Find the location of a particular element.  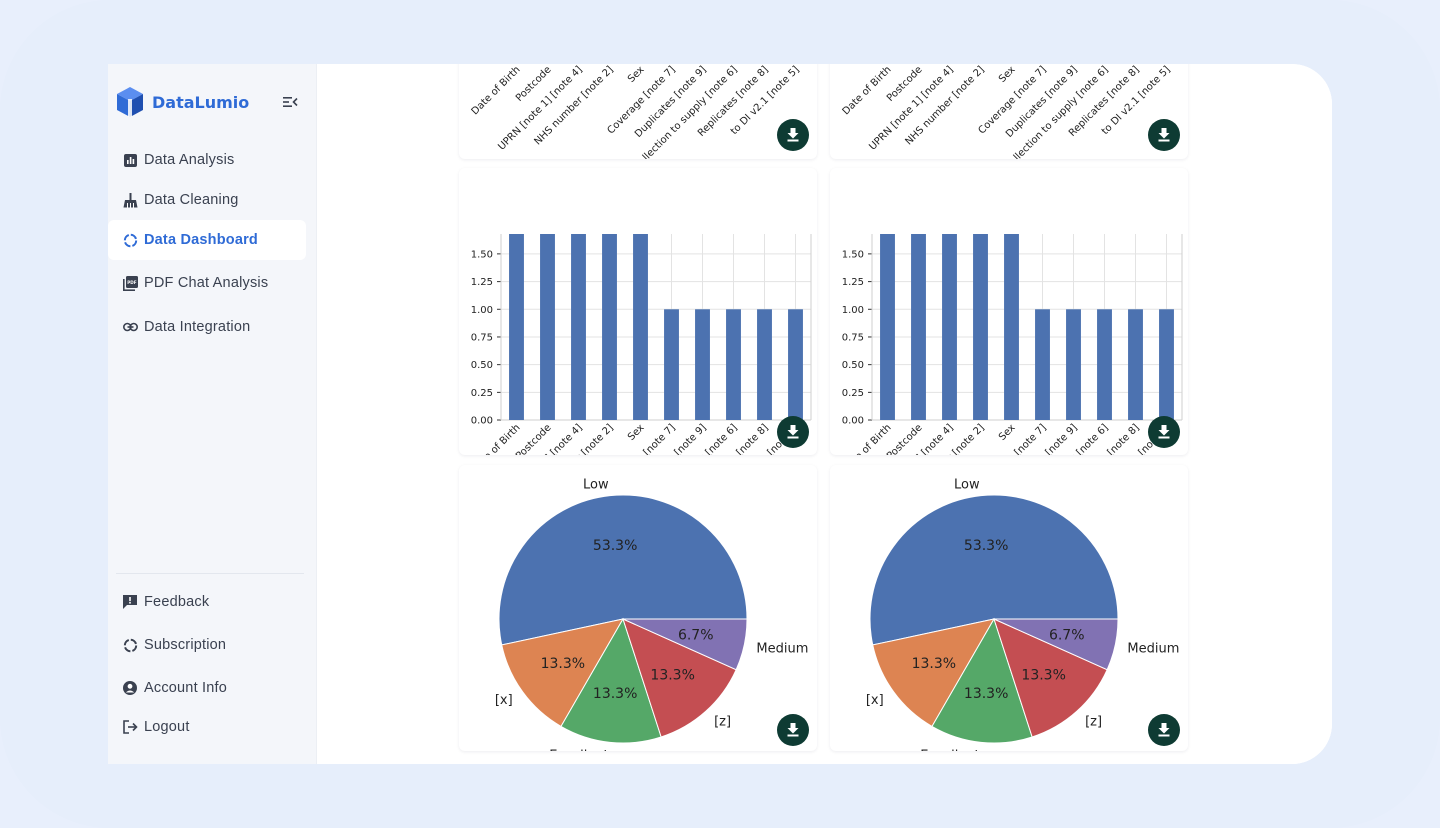

sidebar-item-data-integration: Data Integration is located at coordinates (207, 327).